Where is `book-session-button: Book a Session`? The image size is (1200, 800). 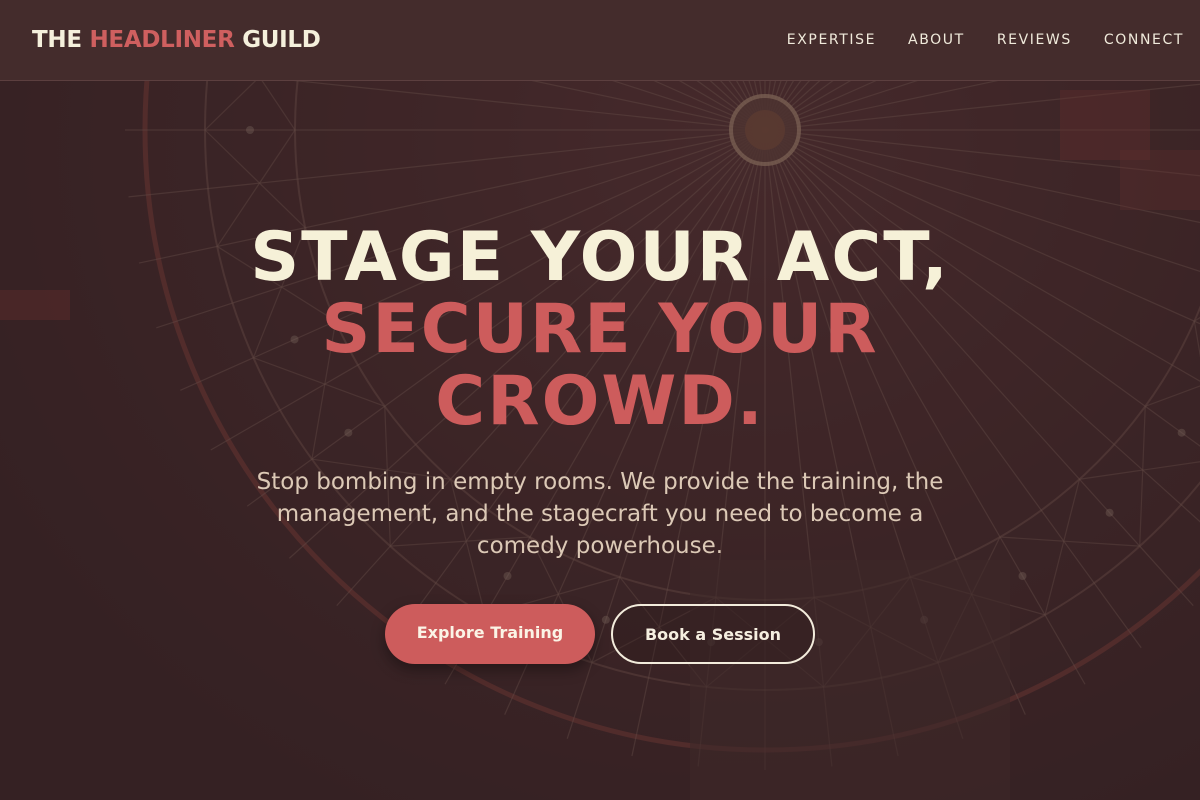 book-session-button: Book a Session is located at coordinates (713, 634).